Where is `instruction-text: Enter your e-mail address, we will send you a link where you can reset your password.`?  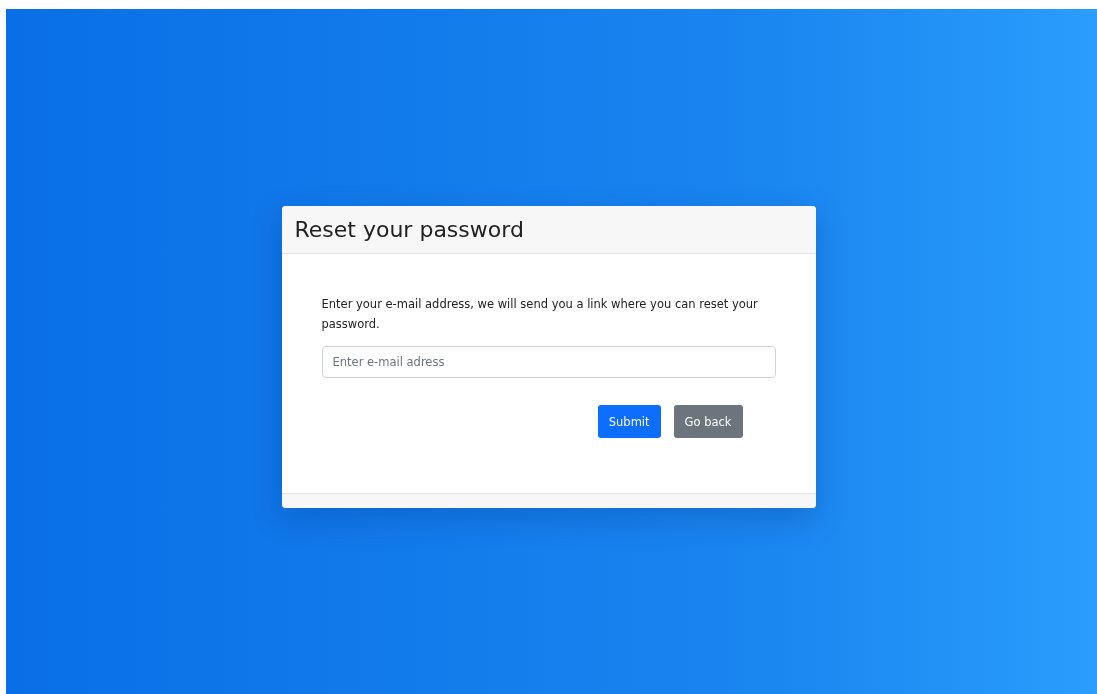
instruction-text: Enter your e-mail address, we will send you a link where you can reset your password. is located at coordinates (540, 314).